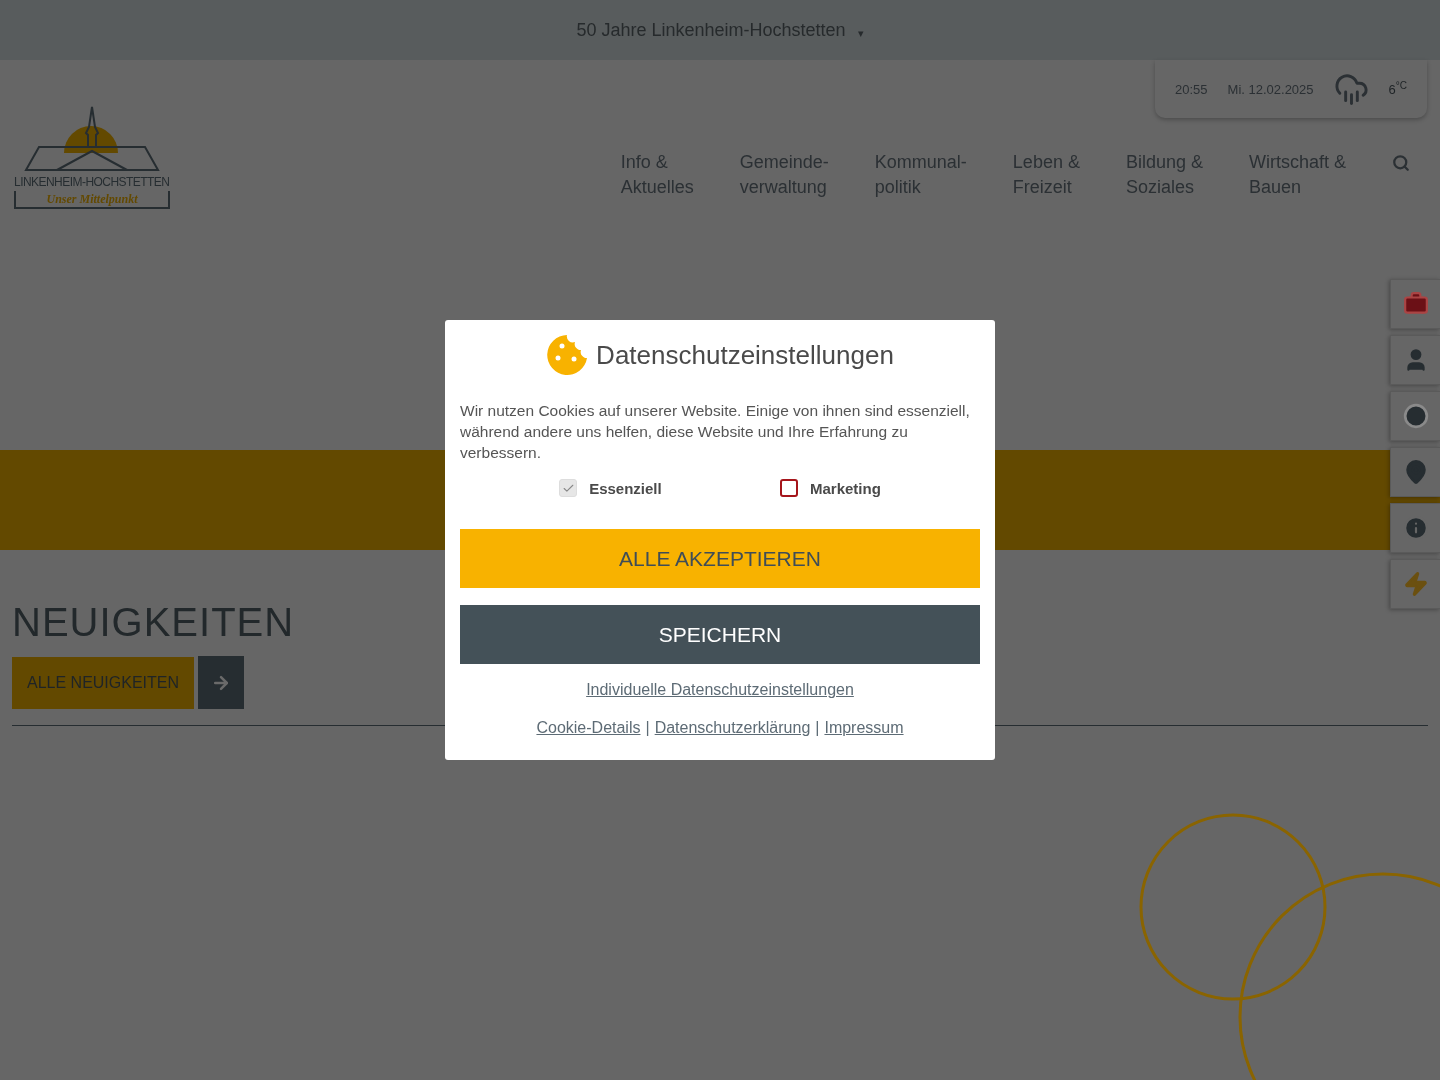 The height and width of the screenshot is (1080, 1440). Describe the element at coordinates (720, 634) in the screenshot. I see `save-button: SPEICHERN` at that location.